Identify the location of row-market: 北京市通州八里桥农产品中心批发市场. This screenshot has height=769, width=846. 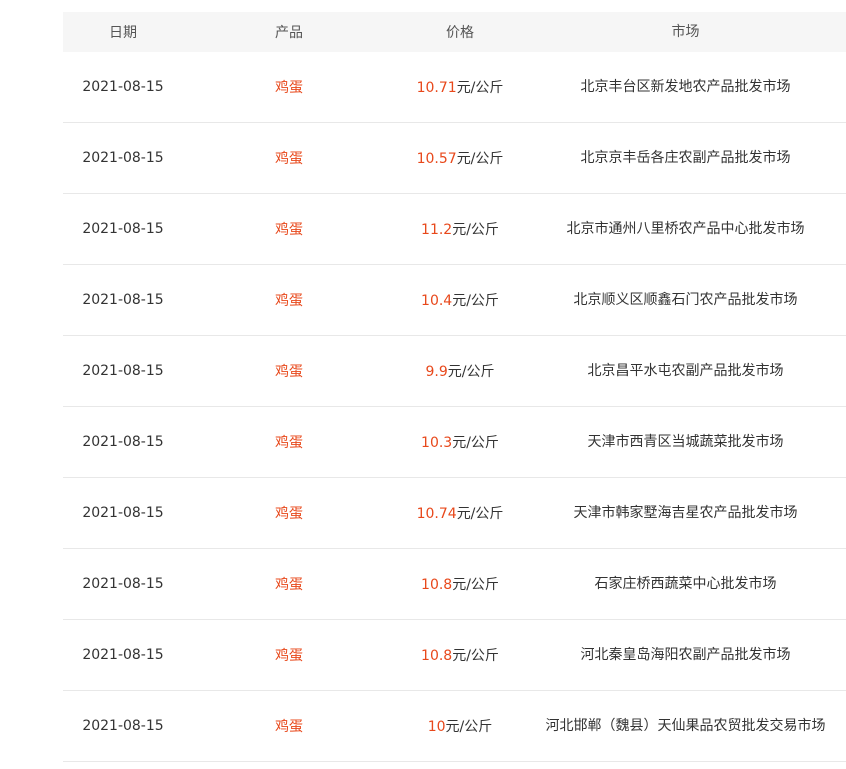
(685, 229).